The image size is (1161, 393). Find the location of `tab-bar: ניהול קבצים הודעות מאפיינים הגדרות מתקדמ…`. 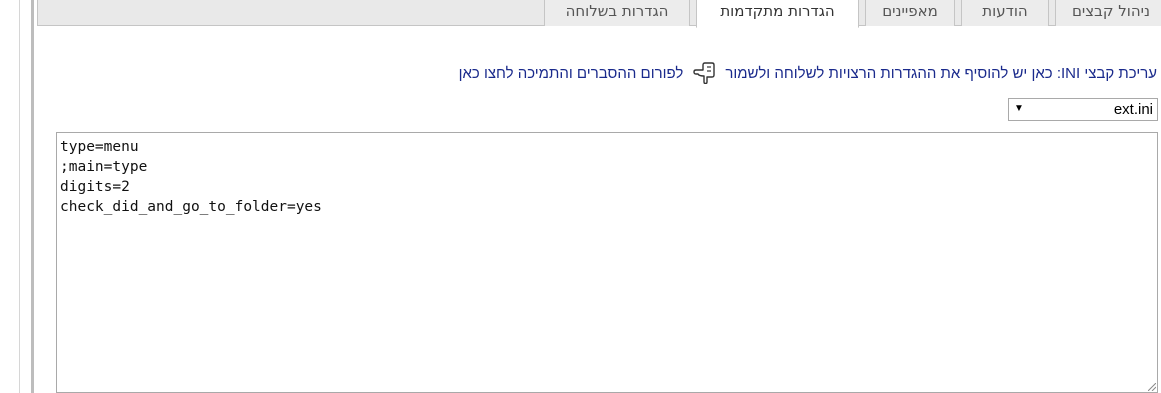

tab-bar: ניהול קבצים הודעות מאפיינים הגדרות מתקדמ… is located at coordinates (599, 14).